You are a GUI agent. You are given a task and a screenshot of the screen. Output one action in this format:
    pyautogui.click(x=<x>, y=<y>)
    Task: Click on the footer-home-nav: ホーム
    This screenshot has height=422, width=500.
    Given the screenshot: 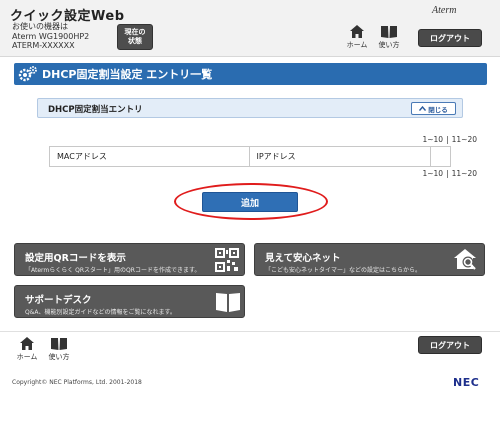 What is the action you would take?
    pyautogui.click(x=27, y=350)
    